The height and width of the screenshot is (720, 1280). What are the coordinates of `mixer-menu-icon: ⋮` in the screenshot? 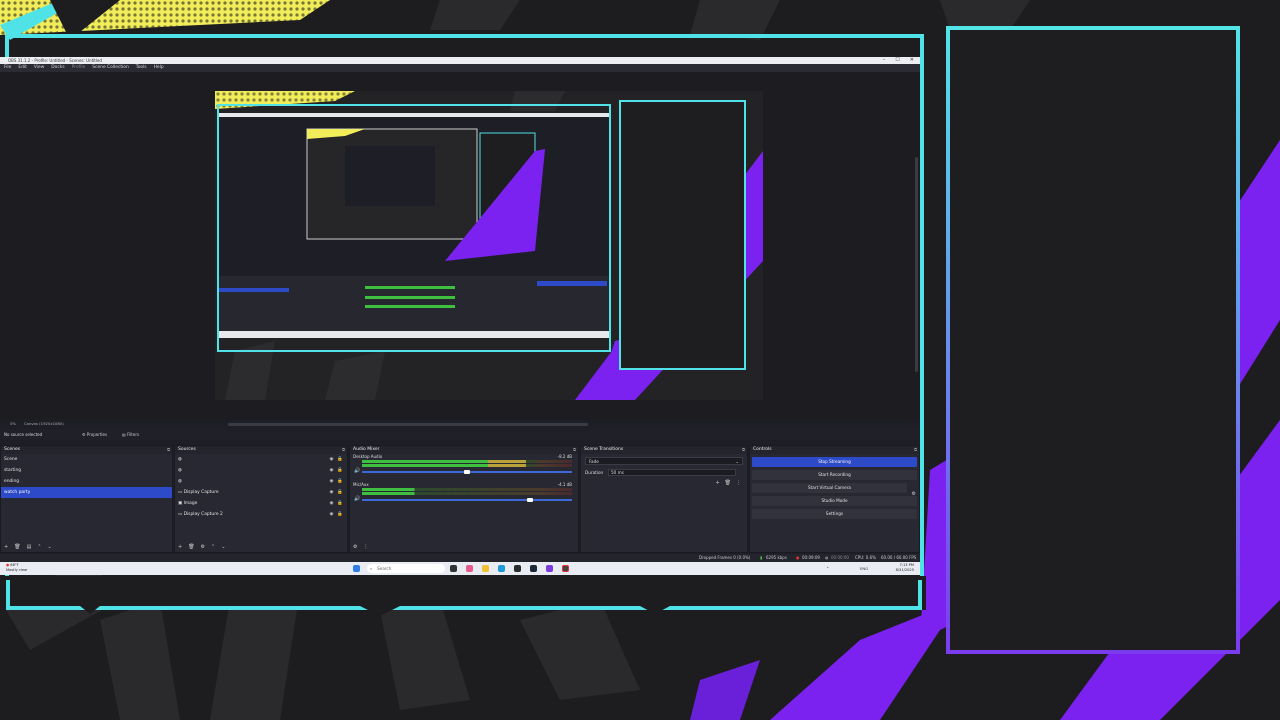 It's located at (365, 547).